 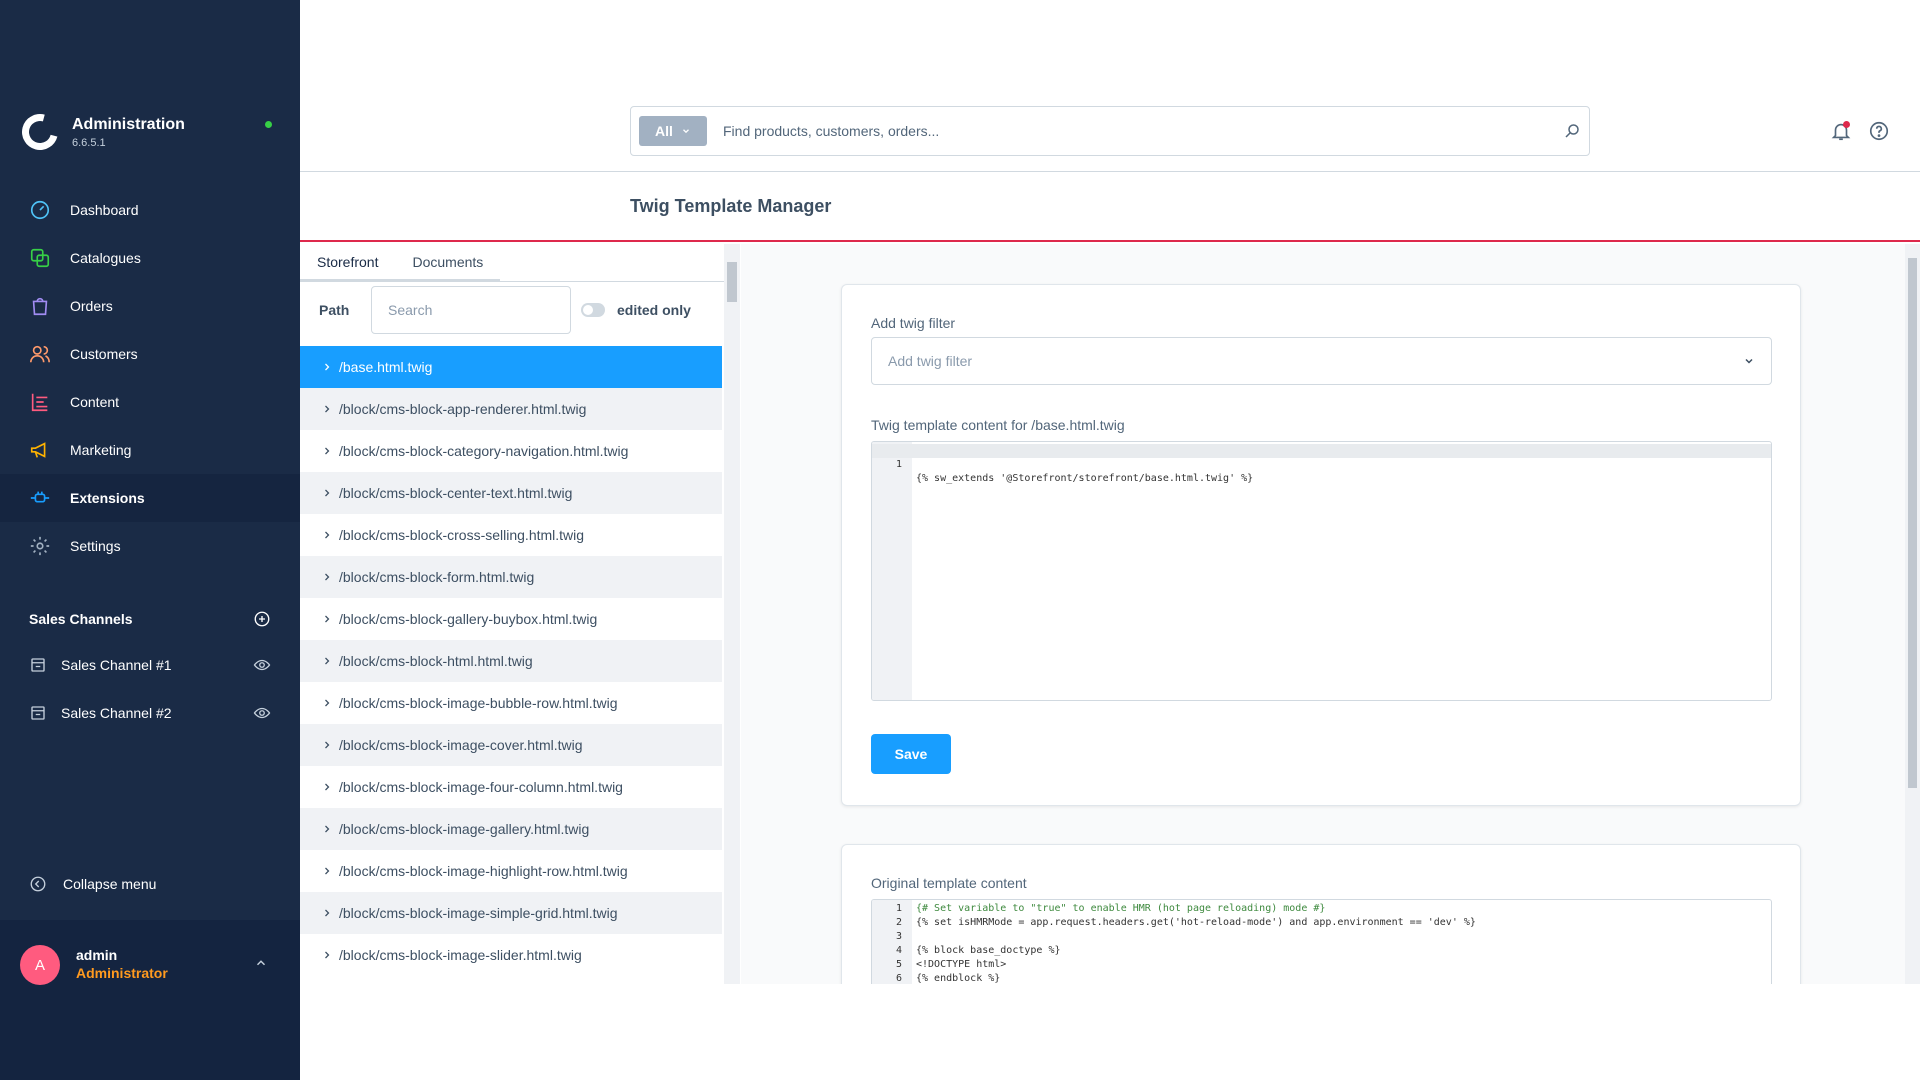 What do you see at coordinates (40, 965) in the screenshot?
I see `avatar: A` at bounding box center [40, 965].